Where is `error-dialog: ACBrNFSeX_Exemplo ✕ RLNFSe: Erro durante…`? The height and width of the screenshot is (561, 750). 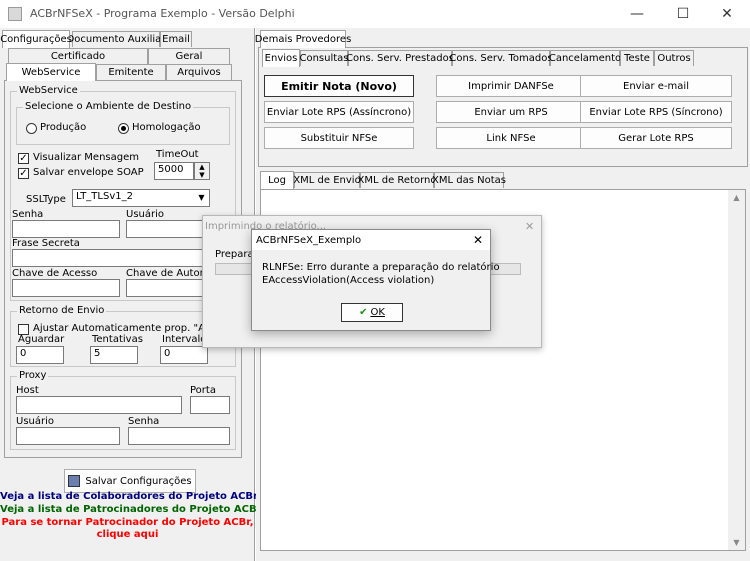
error-dialog: ACBrNFSeX_Exemplo ✕ RLNFSe: Erro durante… is located at coordinates (375, 280).